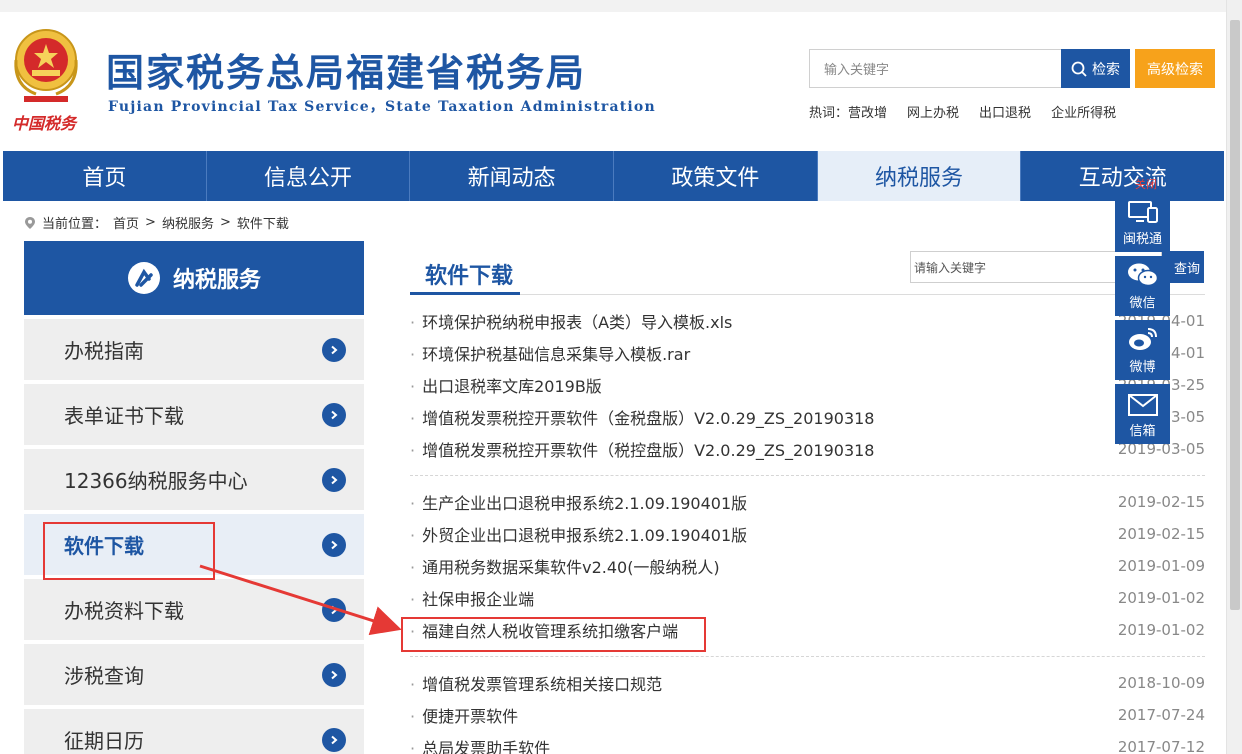 The image size is (1242, 754). I want to click on site-title: 国家税务总局福建省税务局, so click(346, 73).